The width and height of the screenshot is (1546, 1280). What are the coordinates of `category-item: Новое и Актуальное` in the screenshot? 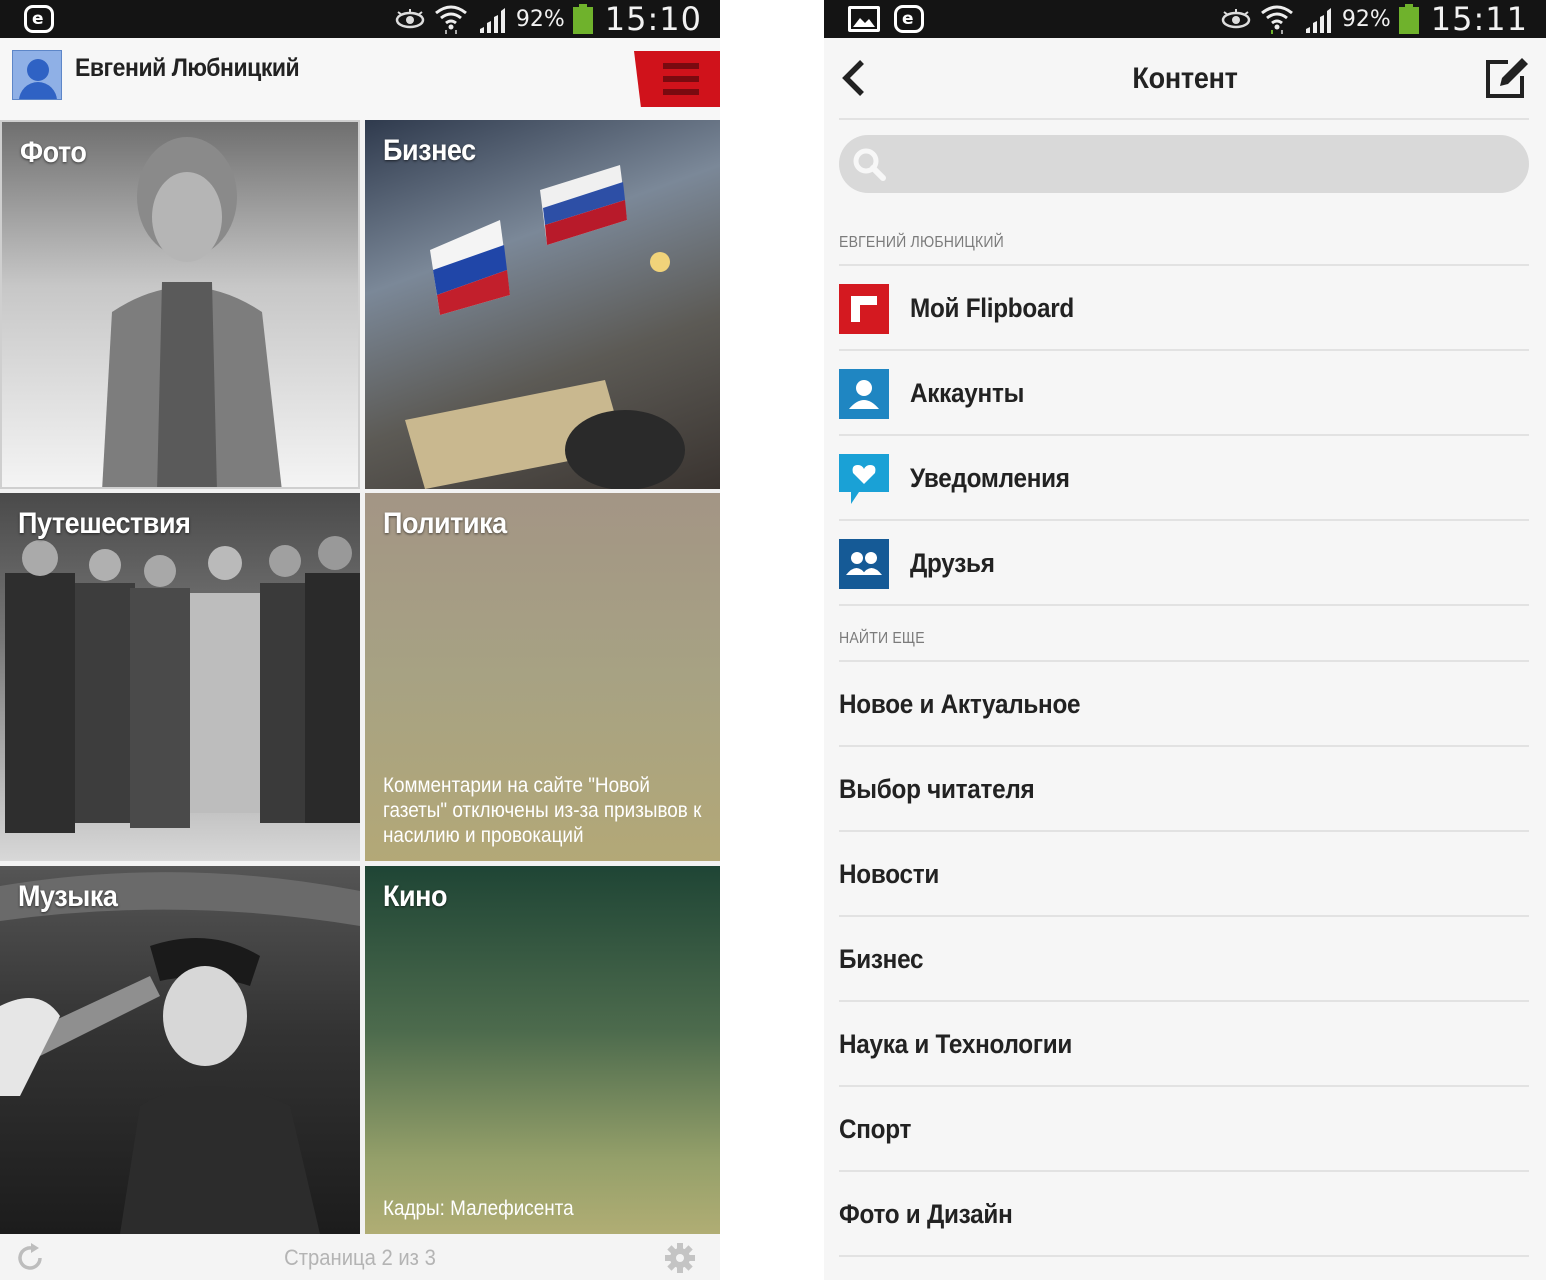 It's located at (1184, 704).